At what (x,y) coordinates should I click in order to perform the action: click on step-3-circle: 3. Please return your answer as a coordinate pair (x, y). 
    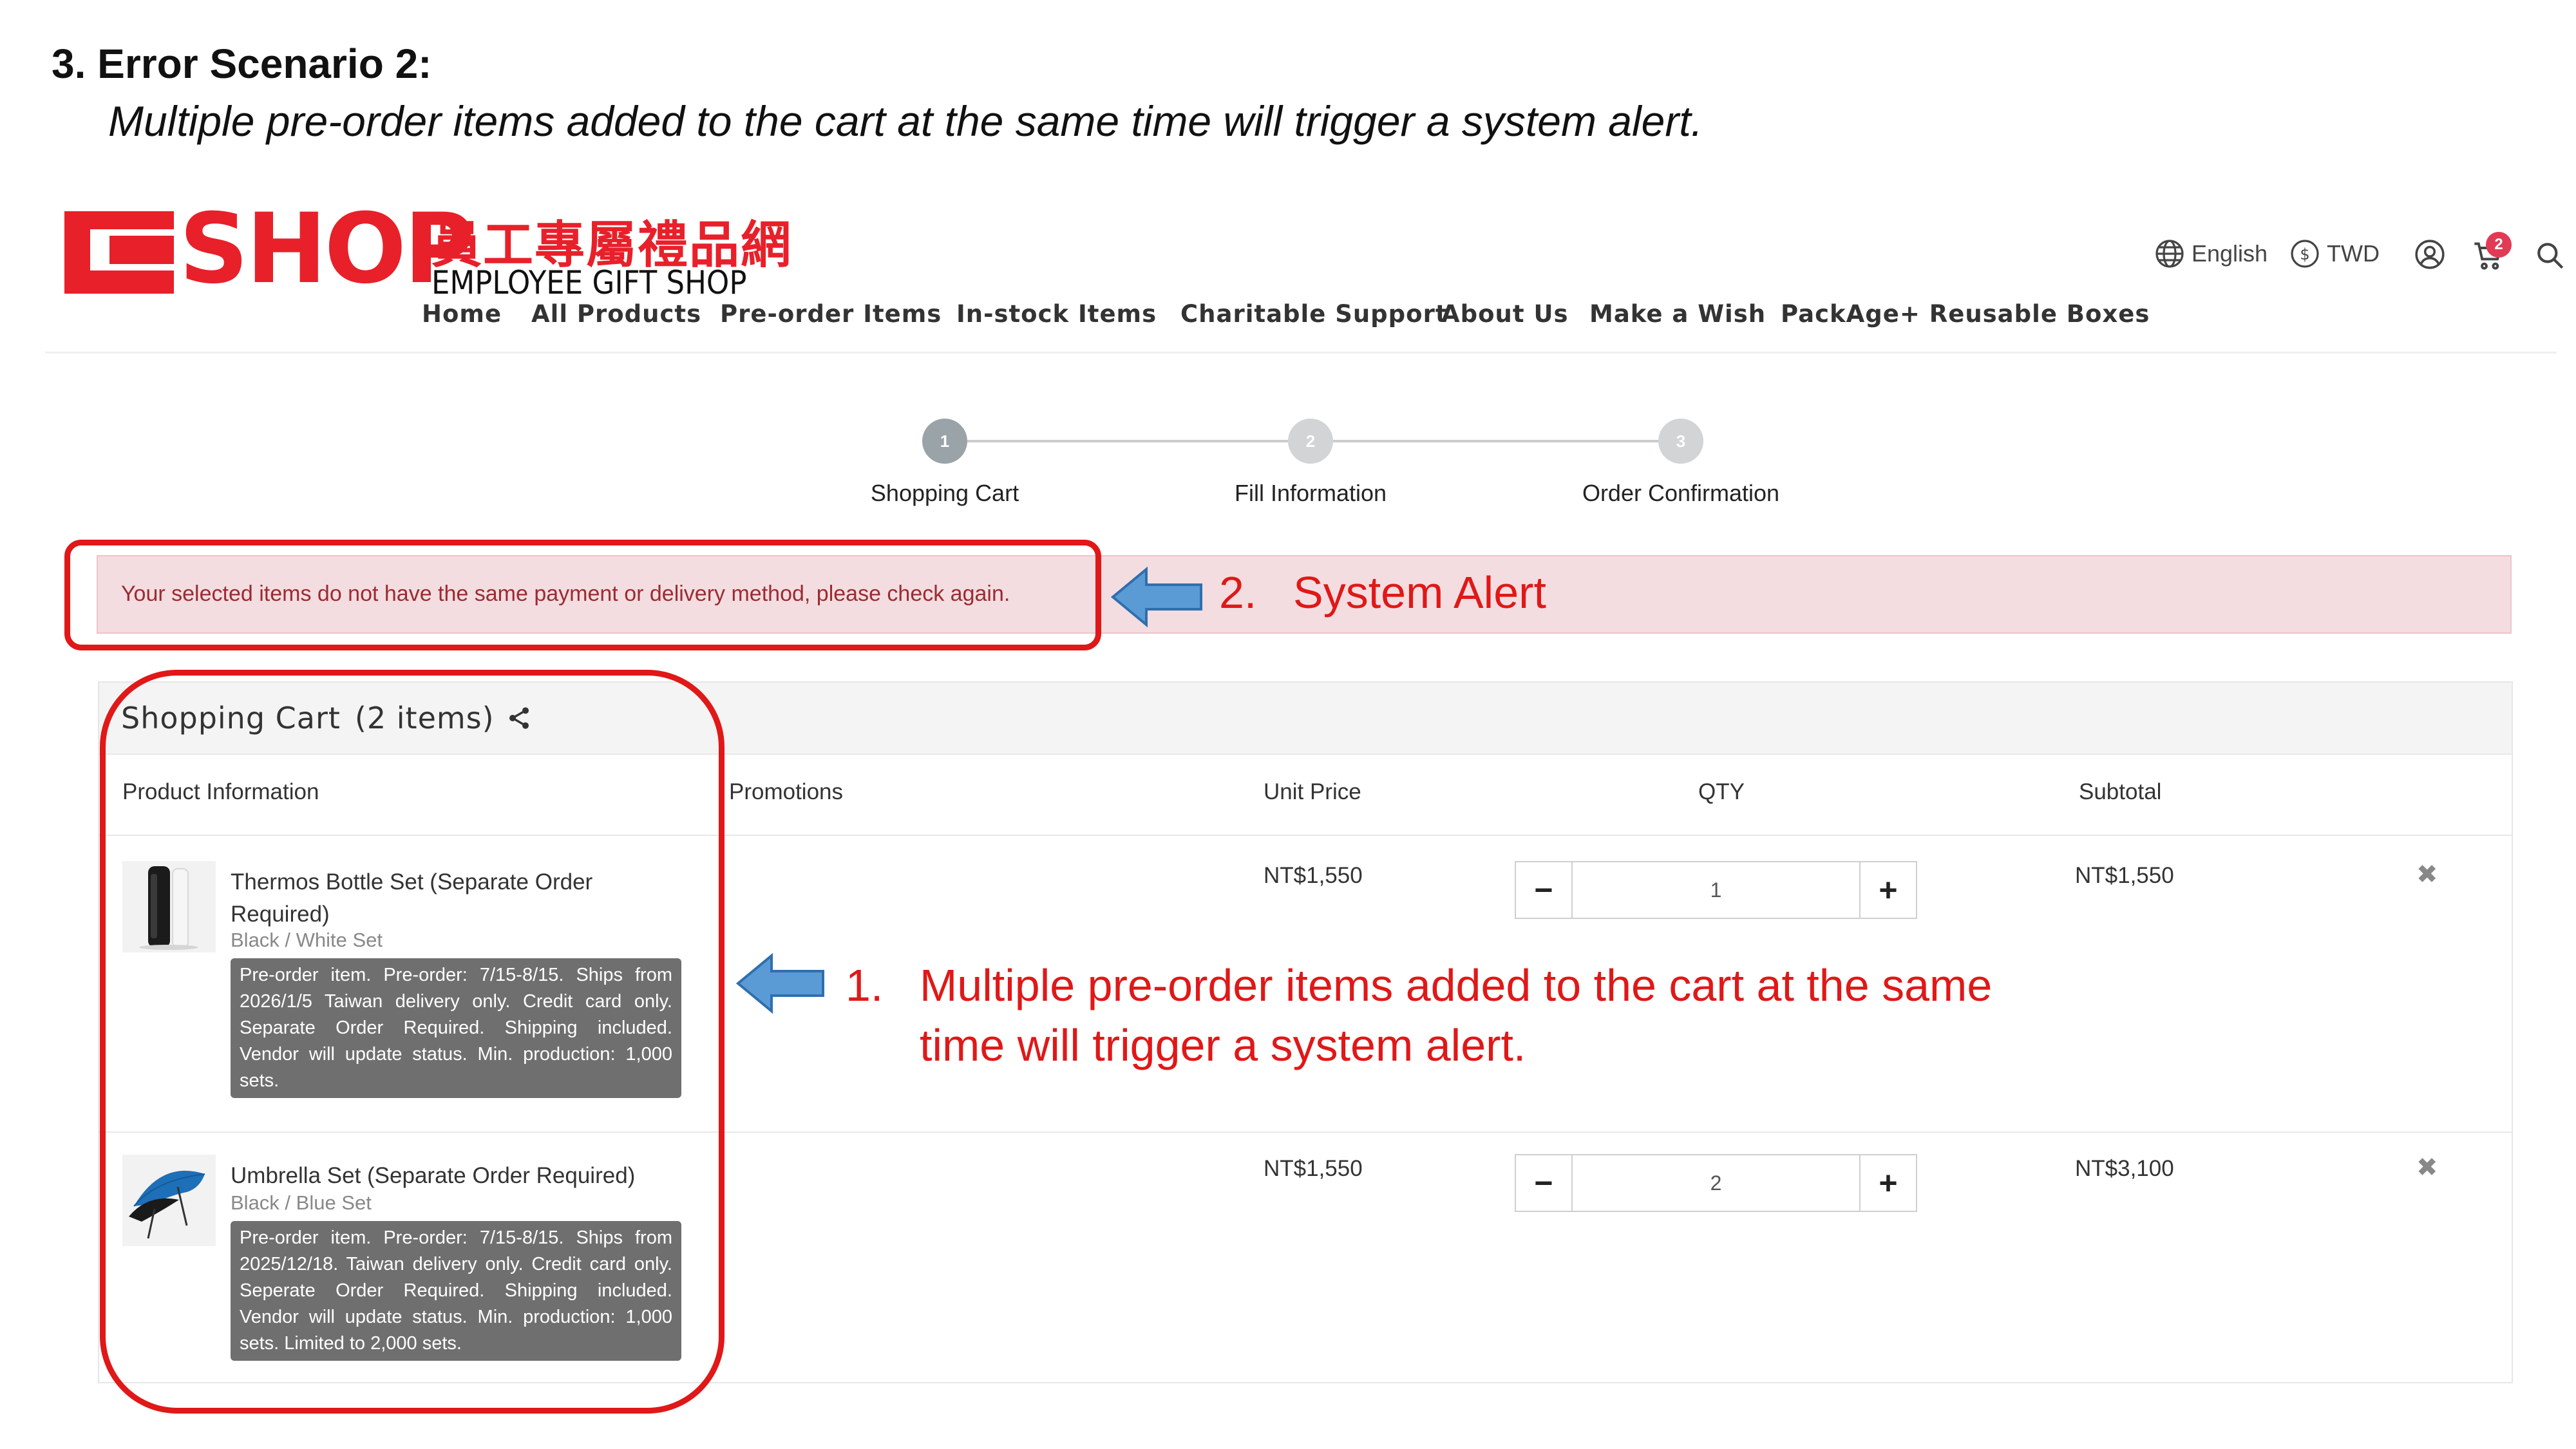
    Looking at the image, I should click on (1680, 442).